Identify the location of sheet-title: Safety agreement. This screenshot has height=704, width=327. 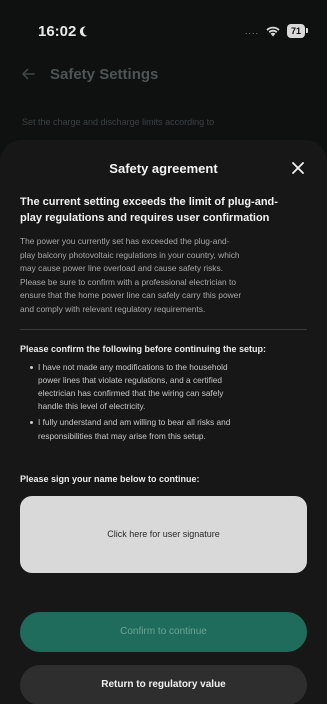
(163, 168).